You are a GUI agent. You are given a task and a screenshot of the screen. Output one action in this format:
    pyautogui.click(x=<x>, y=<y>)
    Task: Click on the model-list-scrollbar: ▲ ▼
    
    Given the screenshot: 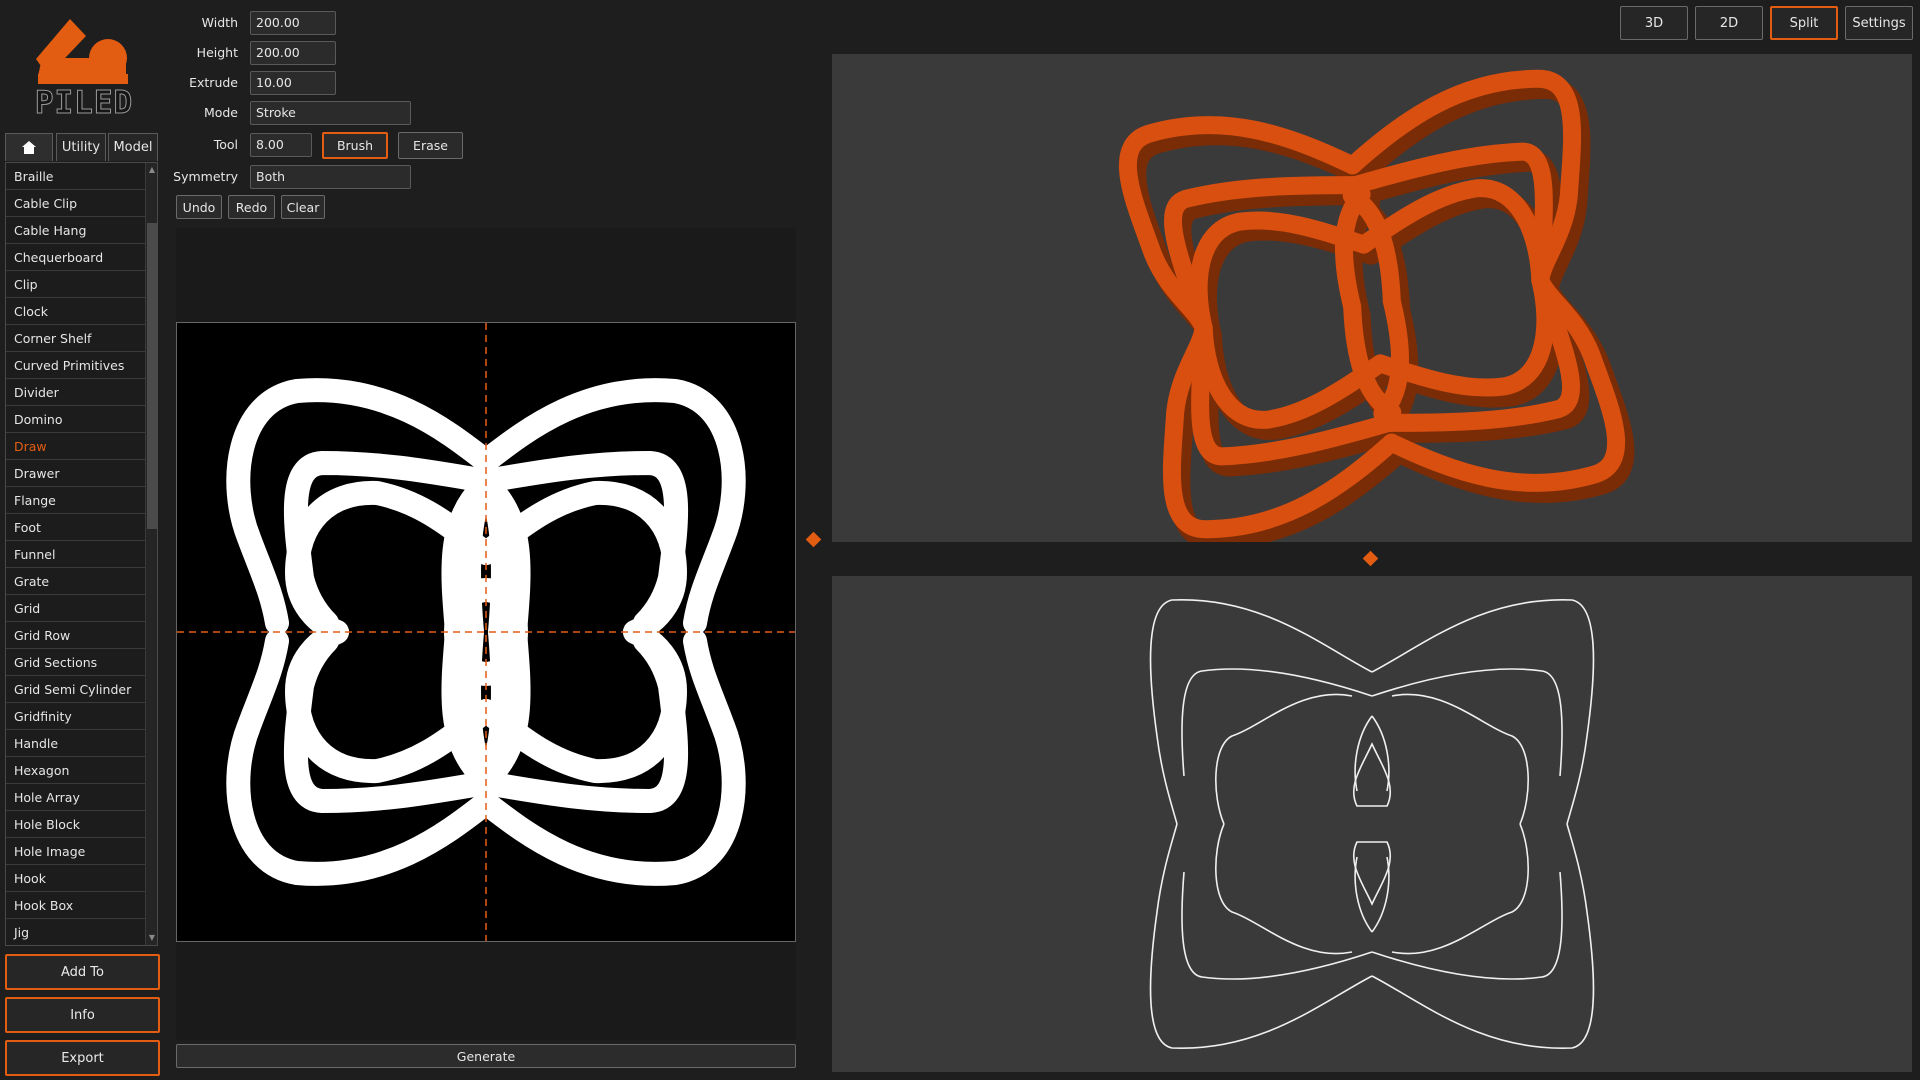 What is the action you would take?
    pyautogui.click(x=151, y=554)
    